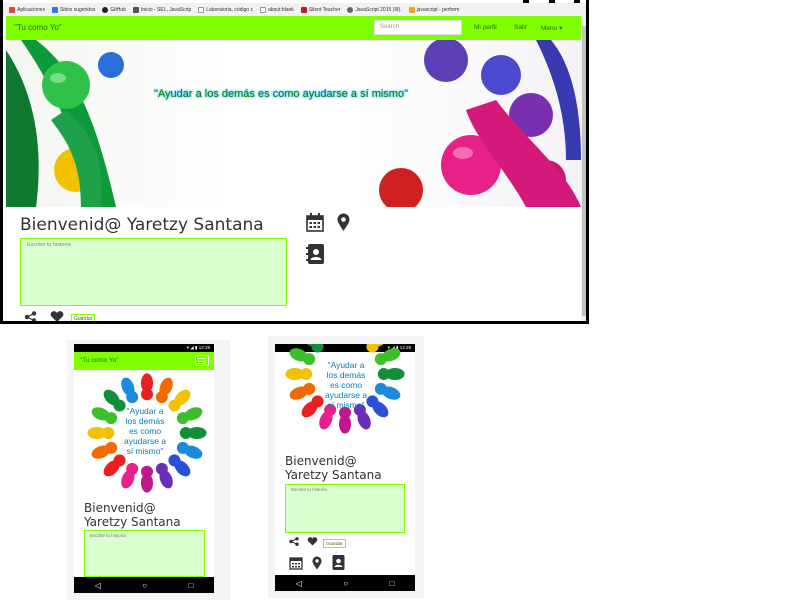  Describe the element at coordinates (438, 9) in the screenshot. I see `bookmark-label: javascript - perform` at that location.